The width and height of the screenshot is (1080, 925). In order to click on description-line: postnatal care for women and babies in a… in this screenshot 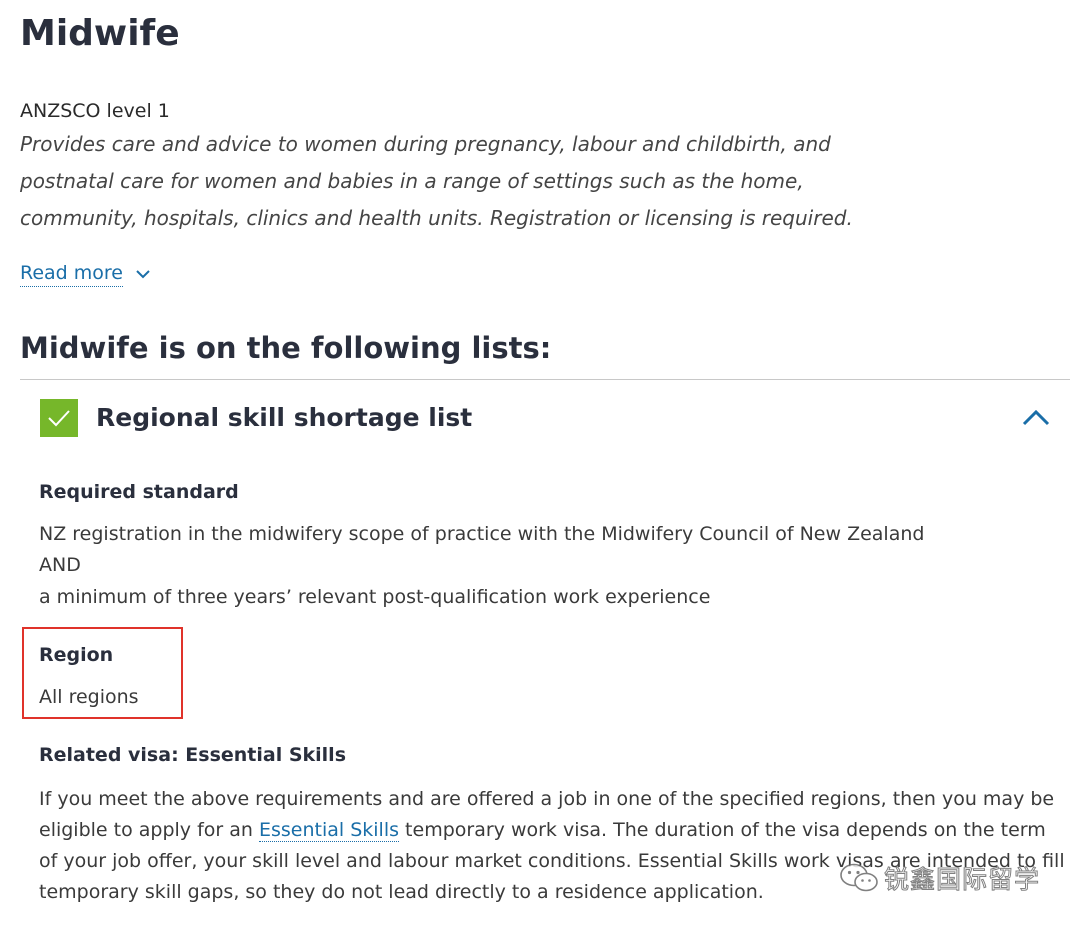, I will do `click(412, 181)`.